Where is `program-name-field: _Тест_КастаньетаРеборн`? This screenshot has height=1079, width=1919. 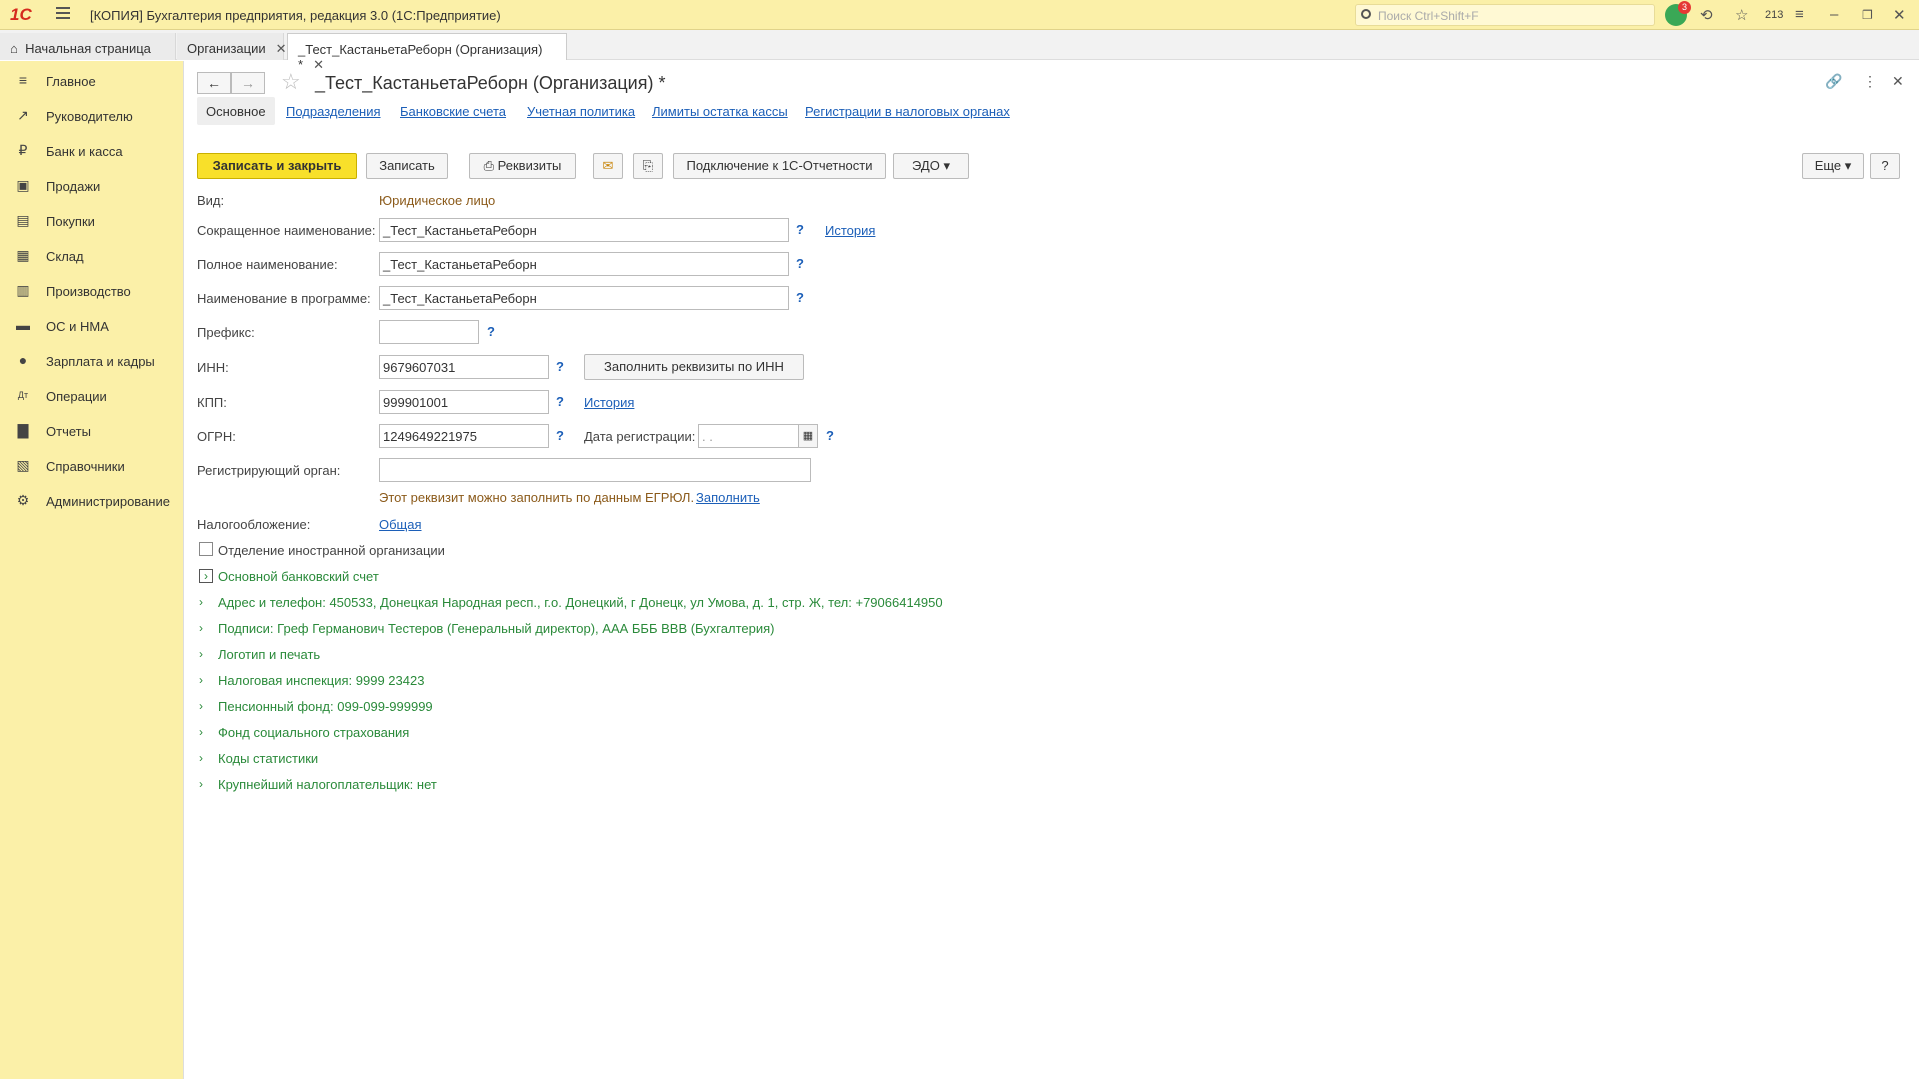 program-name-field: _Тест_КастаньетаРеборн is located at coordinates (584, 298).